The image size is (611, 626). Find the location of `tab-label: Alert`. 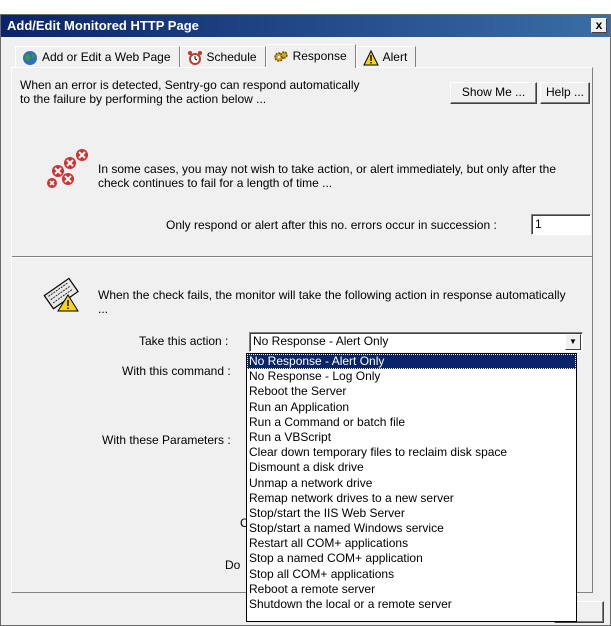

tab-label: Alert is located at coordinates (395, 57).